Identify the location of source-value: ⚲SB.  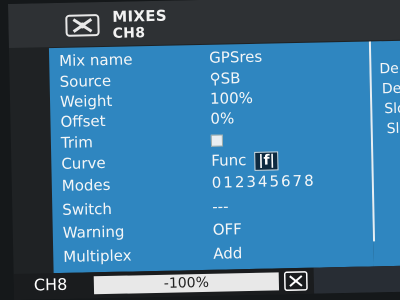
(224, 78).